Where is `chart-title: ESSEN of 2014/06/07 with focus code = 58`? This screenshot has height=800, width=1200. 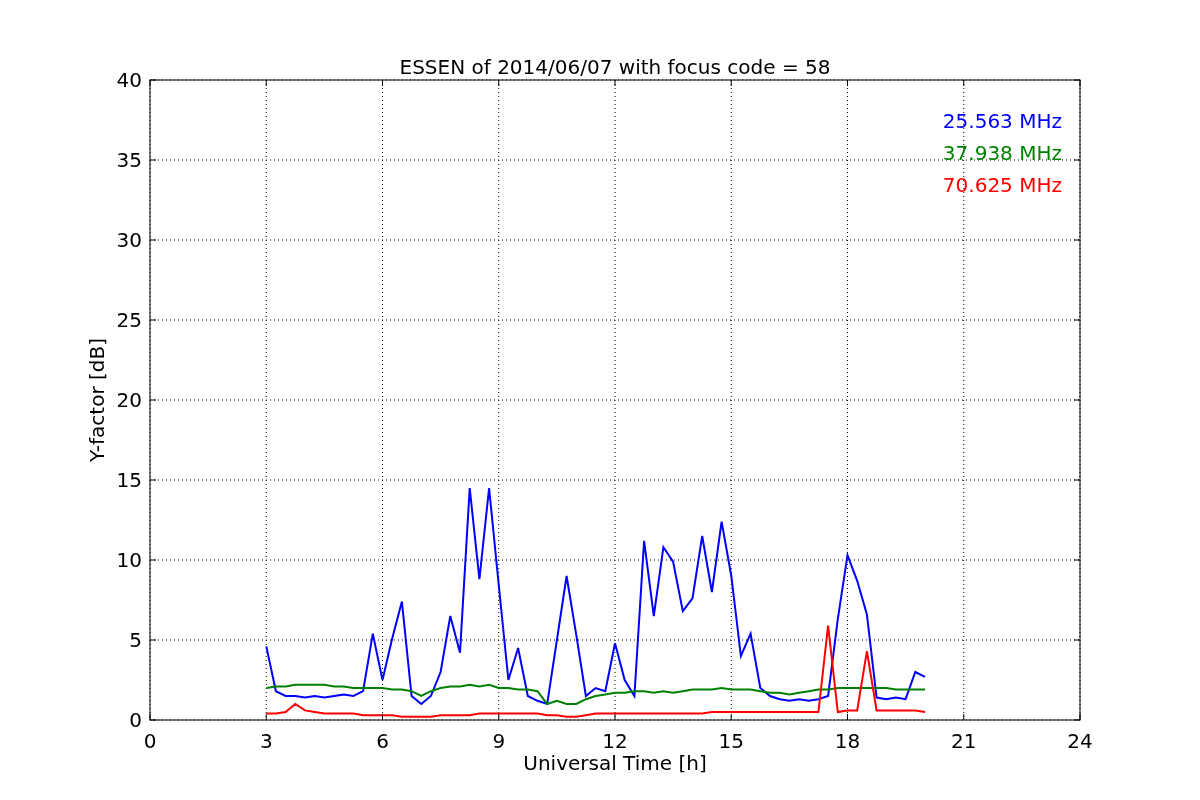 chart-title: ESSEN of 2014/06/07 with focus code = 58 is located at coordinates (615, 67).